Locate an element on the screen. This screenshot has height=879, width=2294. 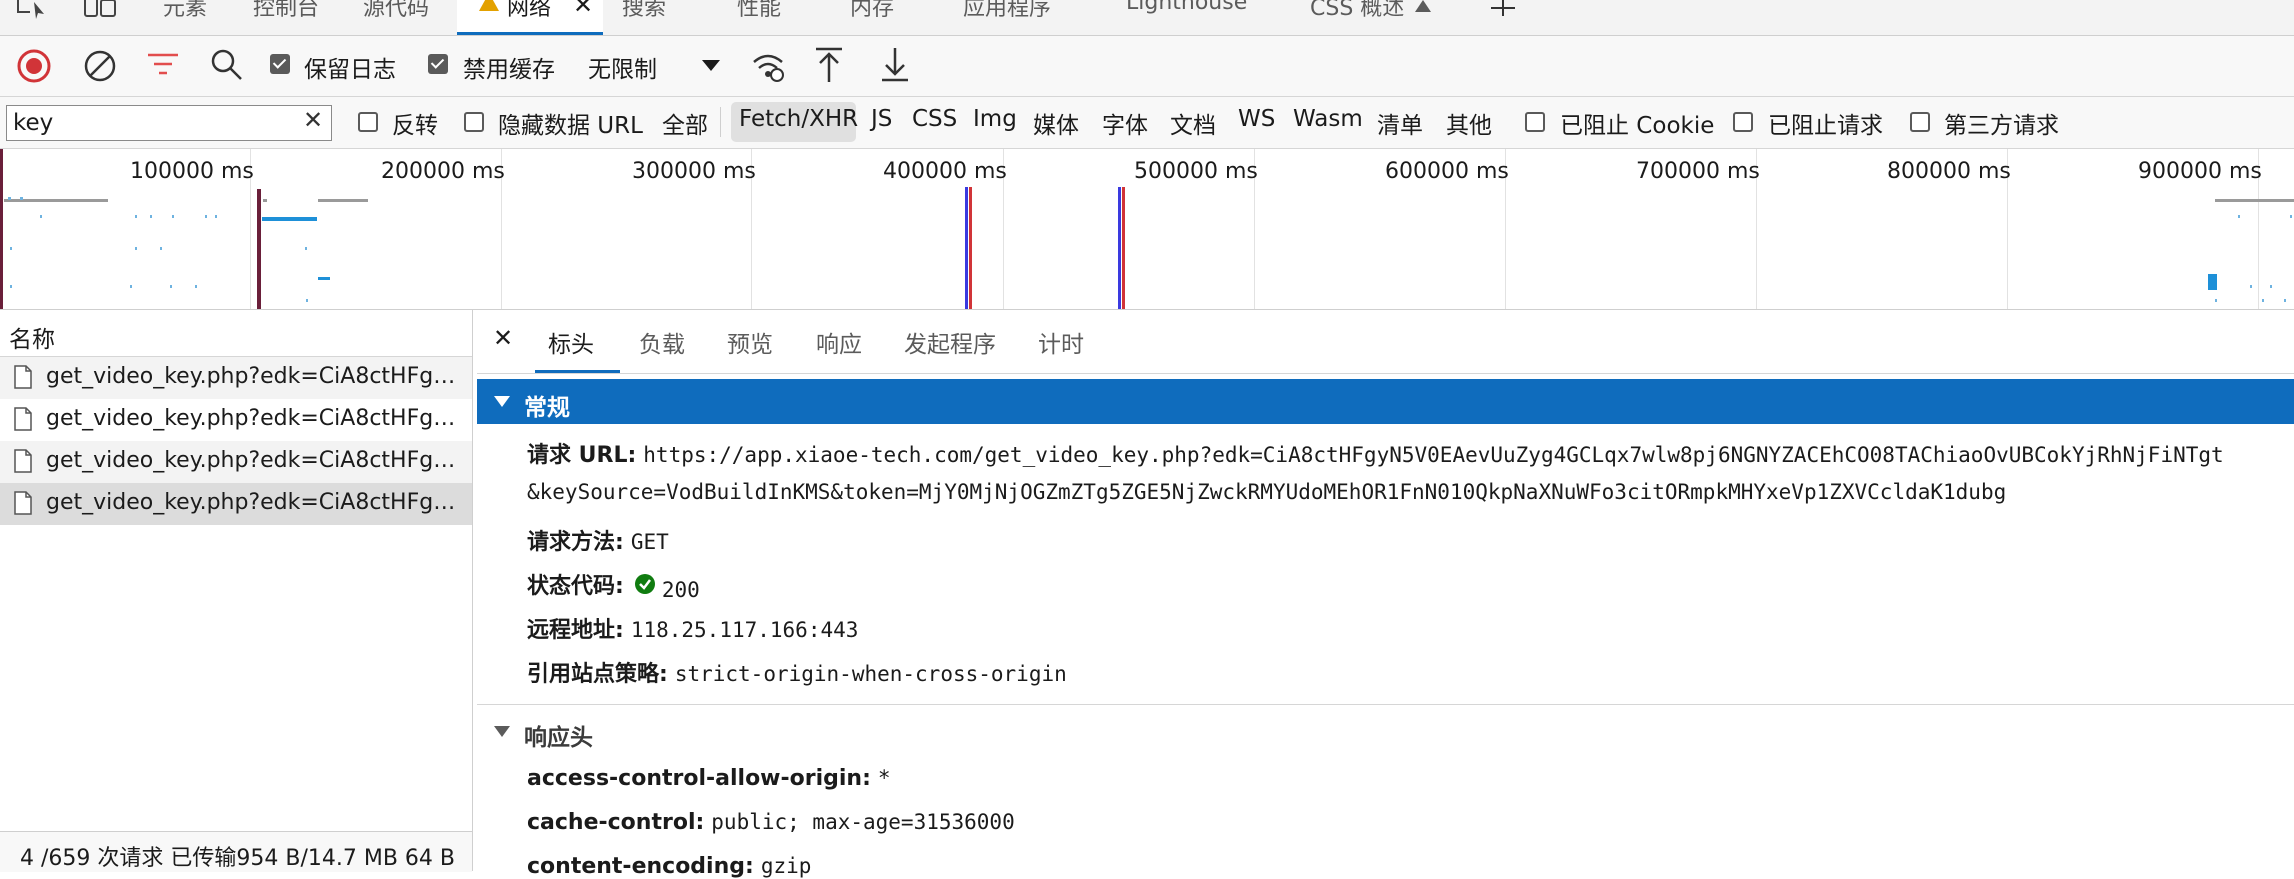
clear-filter-icon: ✕ is located at coordinates (313, 120).